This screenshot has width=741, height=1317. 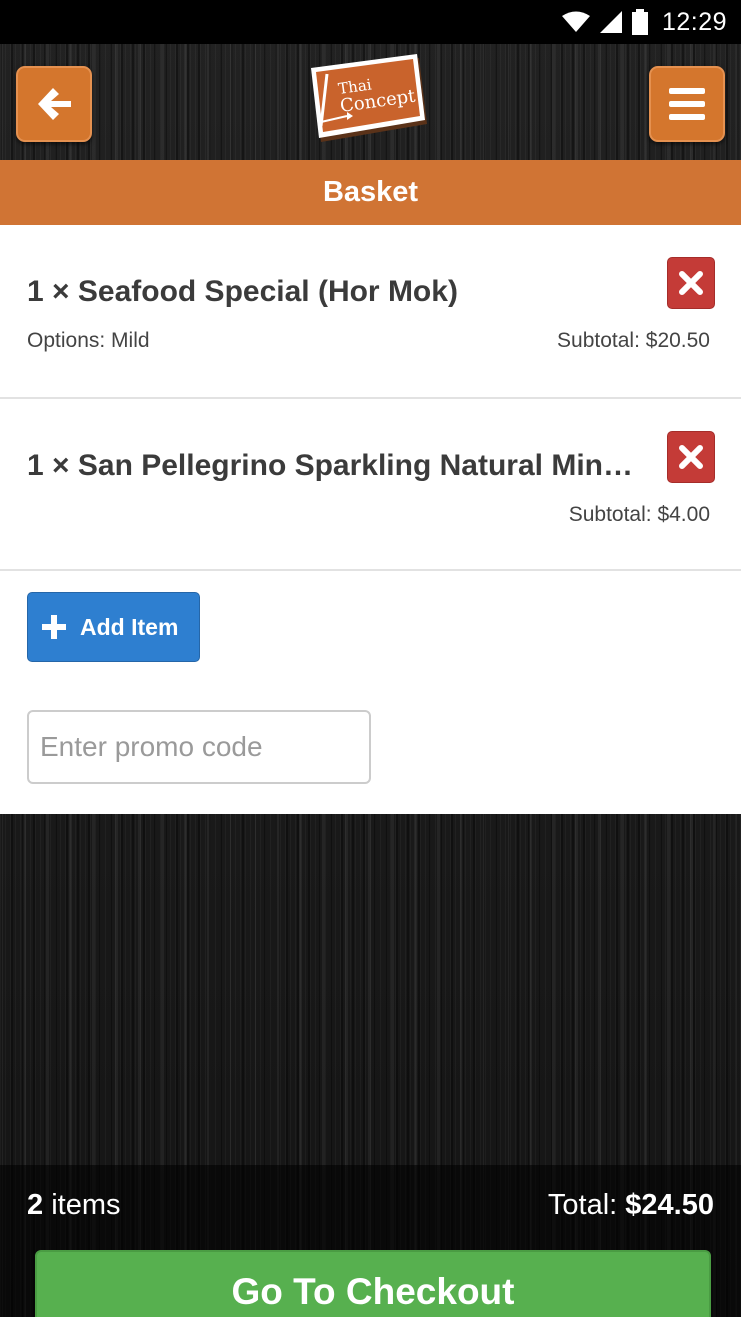 I want to click on signal-icon, so click(x=610, y=22).